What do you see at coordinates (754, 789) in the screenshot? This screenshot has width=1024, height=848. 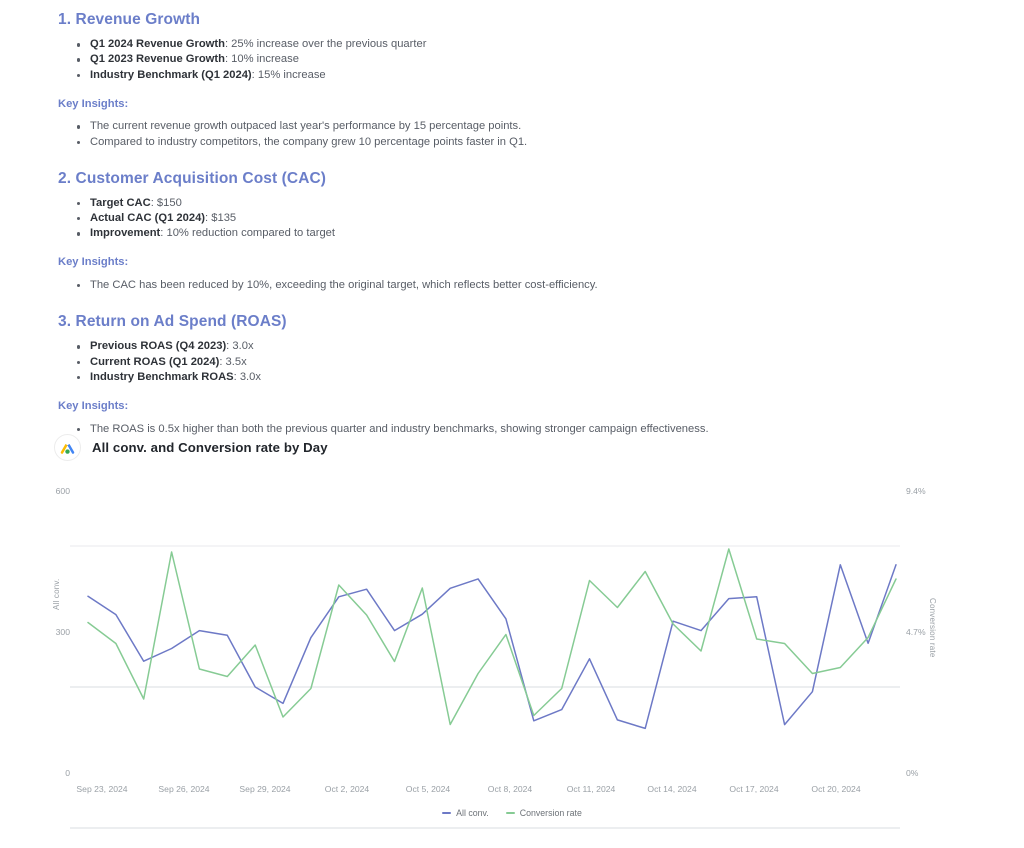 I see `x-tick-8: Oct 17, 2024` at bounding box center [754, 789].